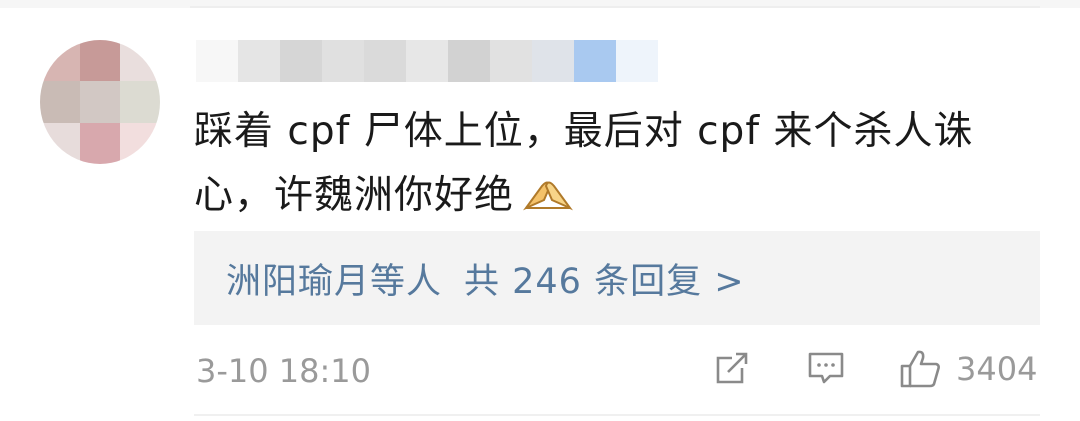  Describe the element at coordinates (284, 371) in the screenshot. I see `timestamp: 3-10 18:10` at that location.